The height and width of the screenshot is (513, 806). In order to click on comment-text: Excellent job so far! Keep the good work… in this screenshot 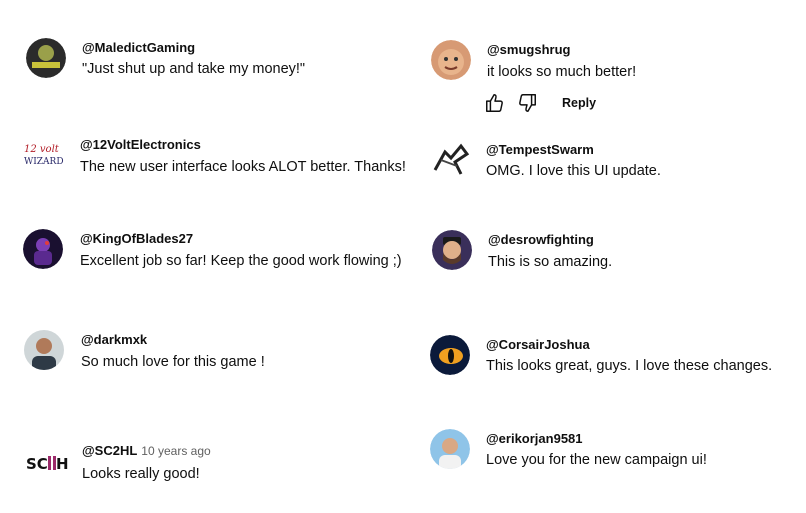, I will do `click(241, 261)`.